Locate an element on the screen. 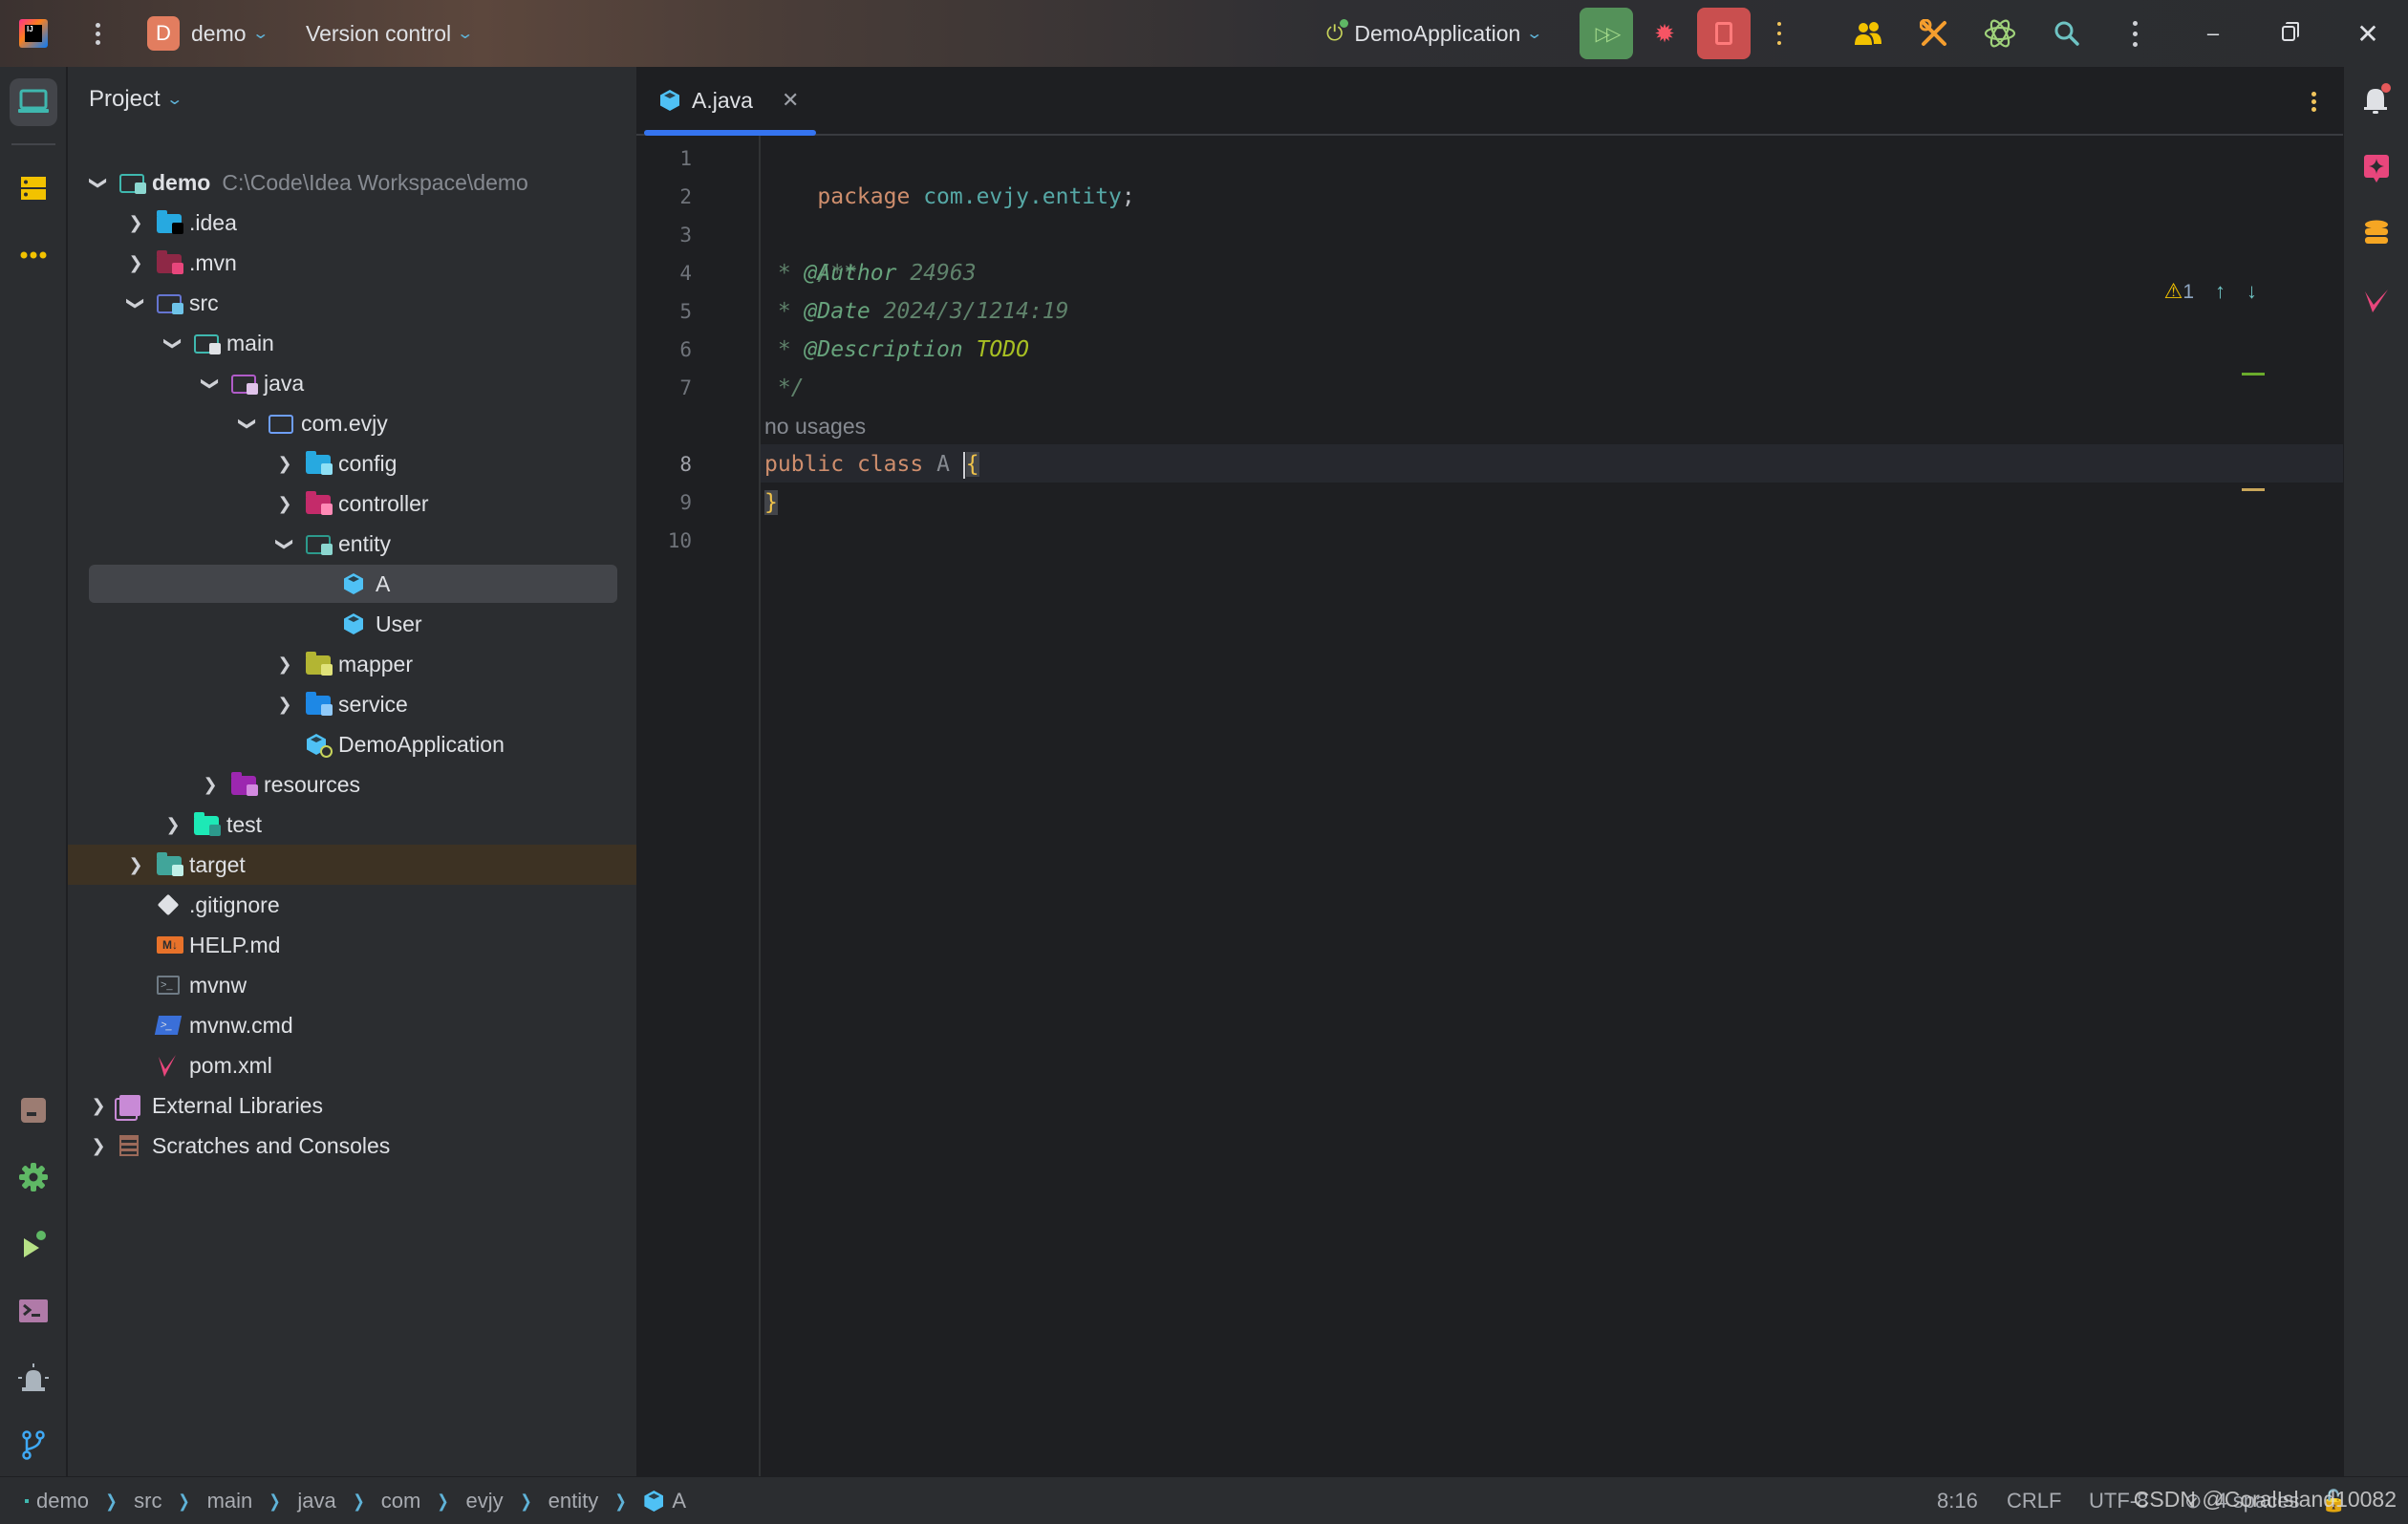 This screenshot has width=2408, height=1524. tree-item-gitignore: .gitignore is located at coordinates (352, 905).